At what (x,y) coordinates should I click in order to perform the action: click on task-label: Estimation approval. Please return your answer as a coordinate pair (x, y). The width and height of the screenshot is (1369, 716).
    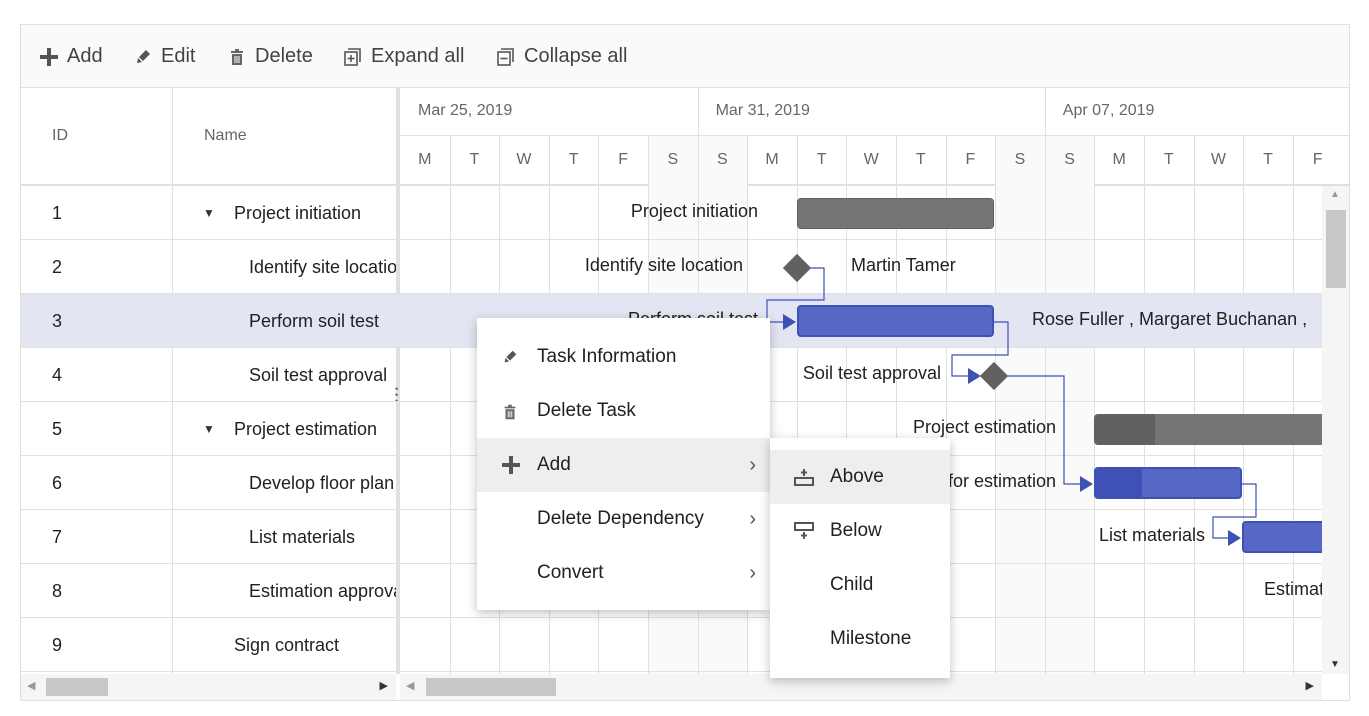
    Looking at the image, I should click on (1293, 589).